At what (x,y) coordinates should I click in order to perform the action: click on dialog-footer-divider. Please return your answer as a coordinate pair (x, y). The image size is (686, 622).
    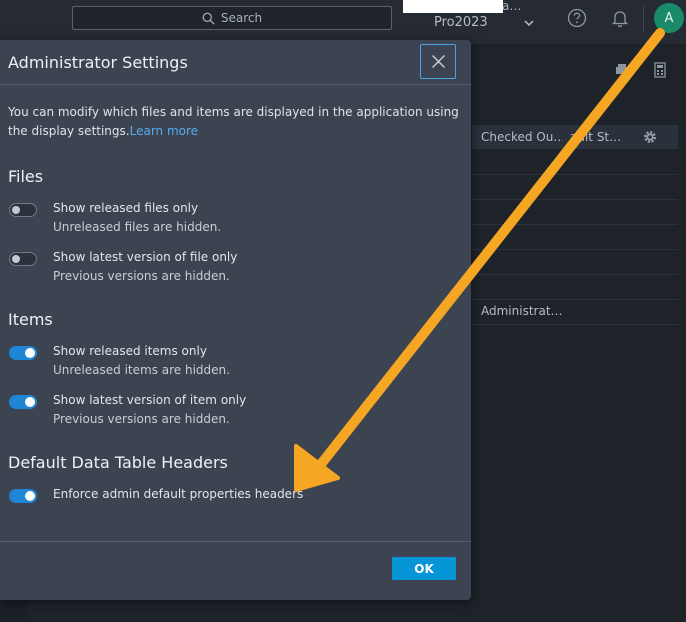
    Looking at the image, I should click on (235, 541).